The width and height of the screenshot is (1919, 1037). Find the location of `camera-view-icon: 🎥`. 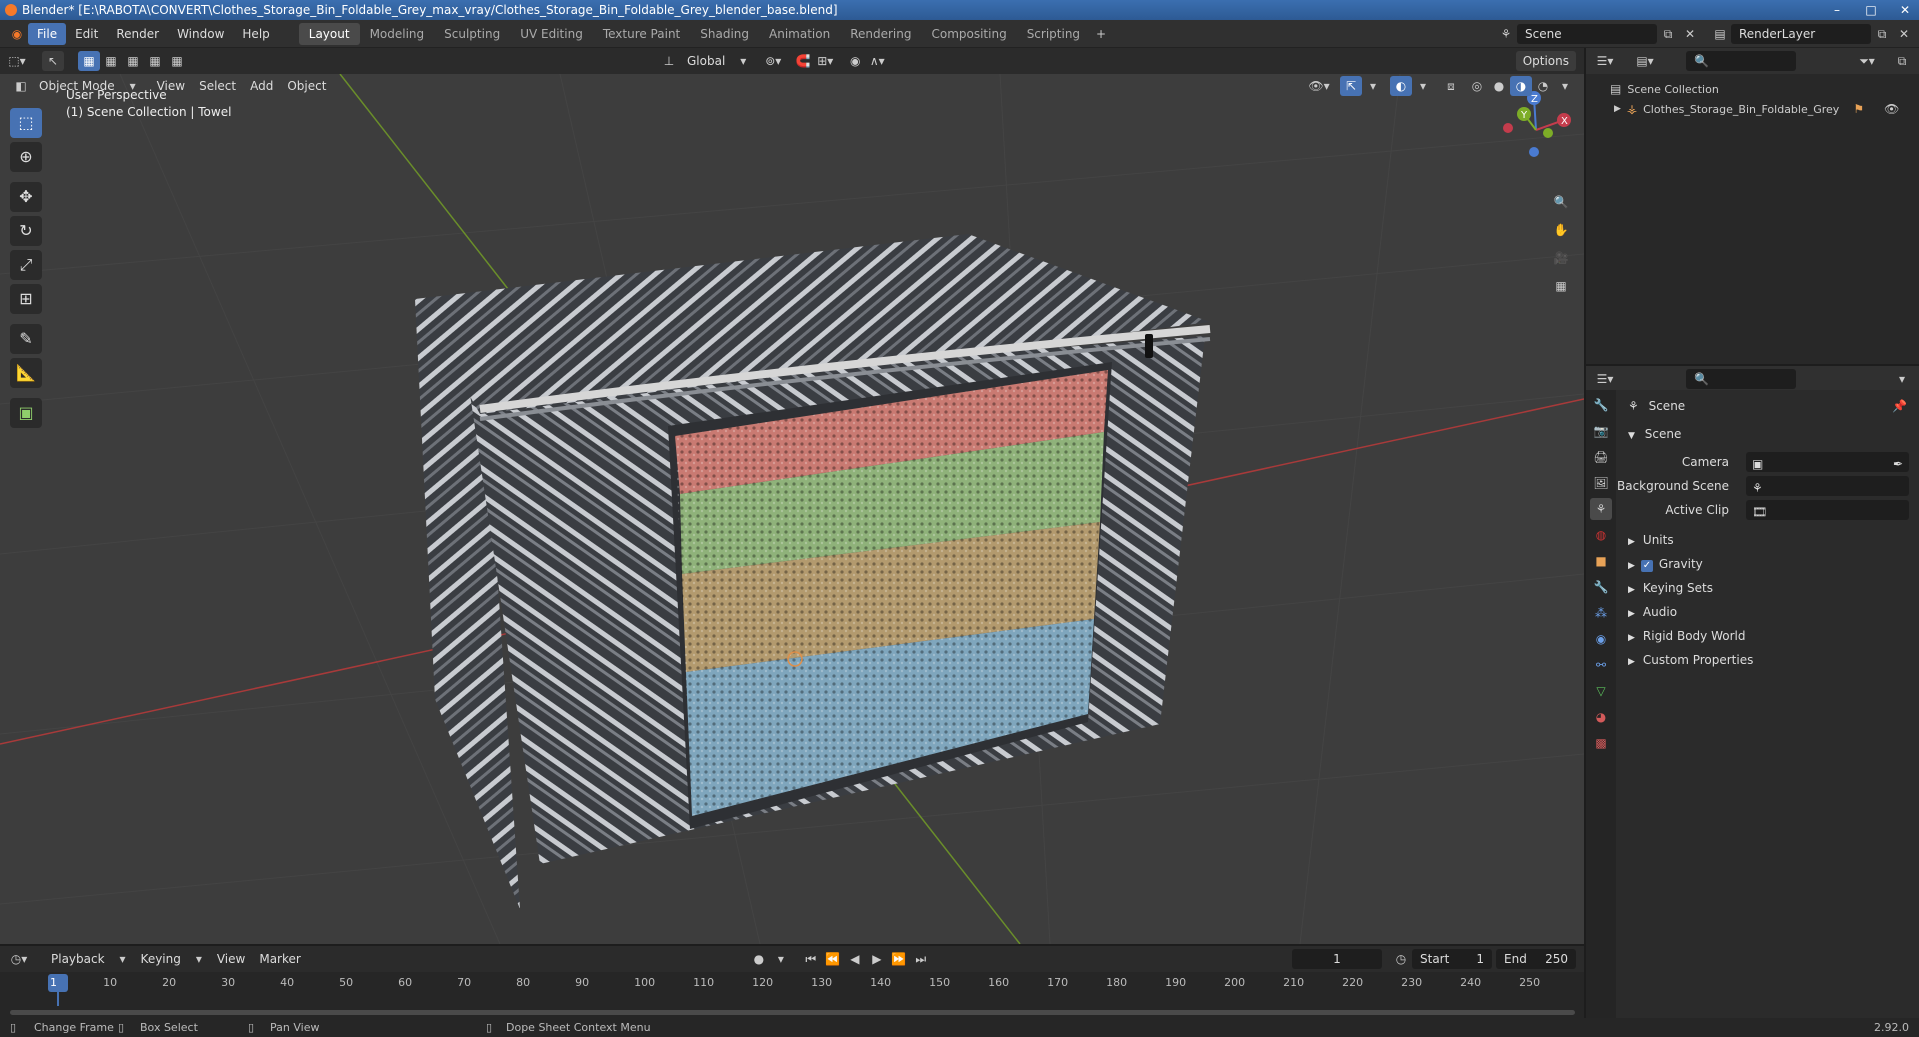

camera-view-icon: 🎥 is located at coordinates (1561, 258).